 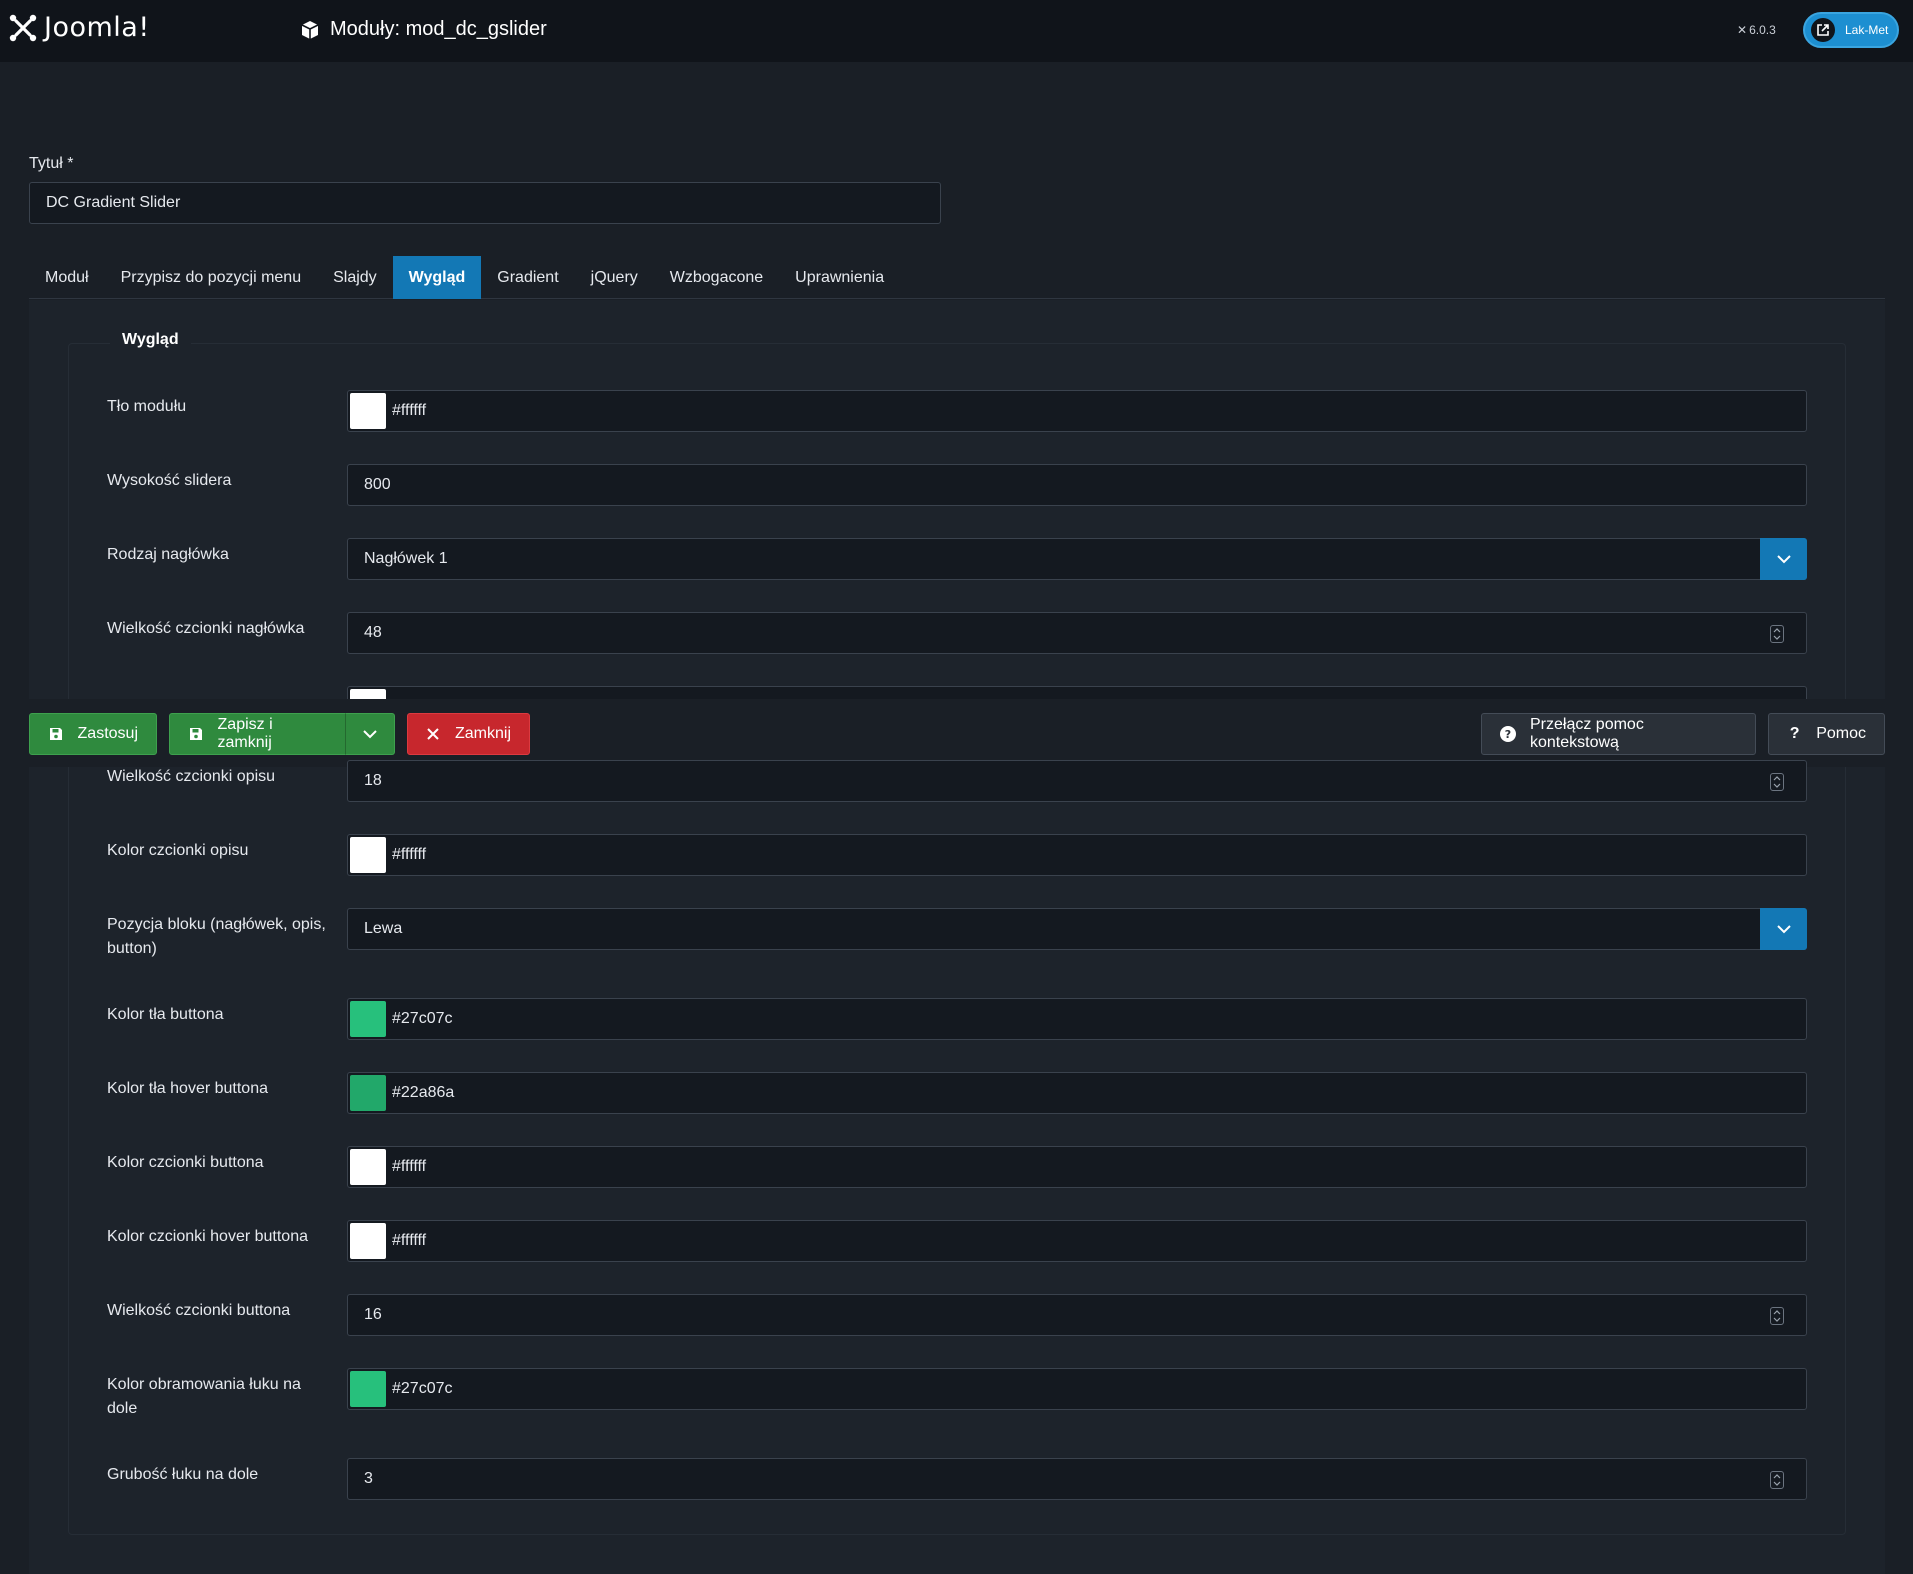 What do you see at coordinates (716, 277) in the screenshot?
I see `tab-enhanced: Wzbogacone` at bounding box center [716, 277].